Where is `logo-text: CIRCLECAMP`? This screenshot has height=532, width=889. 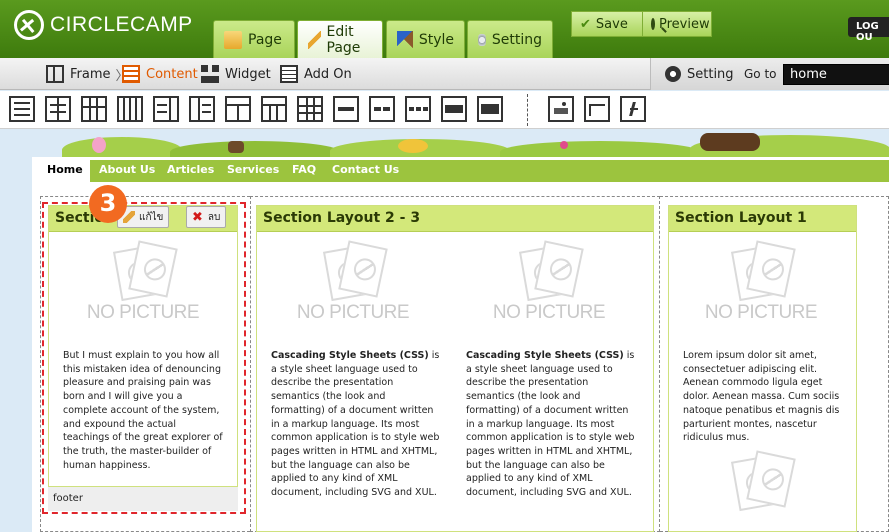
logo-text: CIRCLECAMP is located at coordinates (121, 24).